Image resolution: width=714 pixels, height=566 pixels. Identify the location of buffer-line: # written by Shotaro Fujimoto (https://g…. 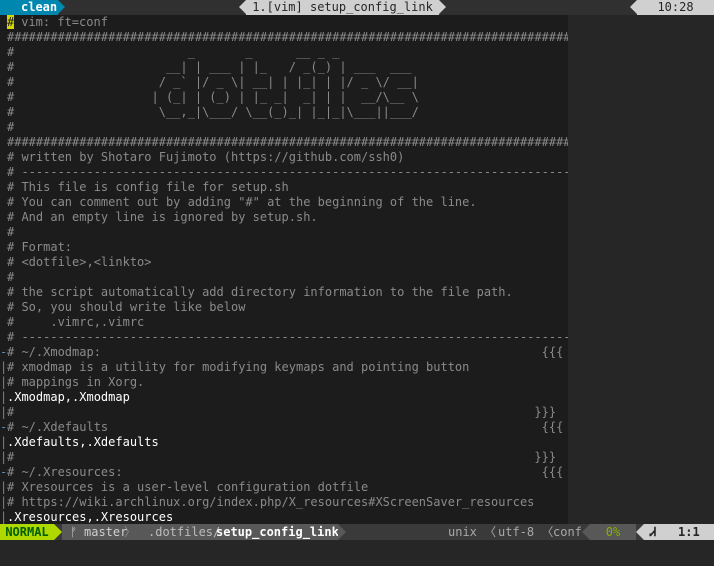
(284, 157).